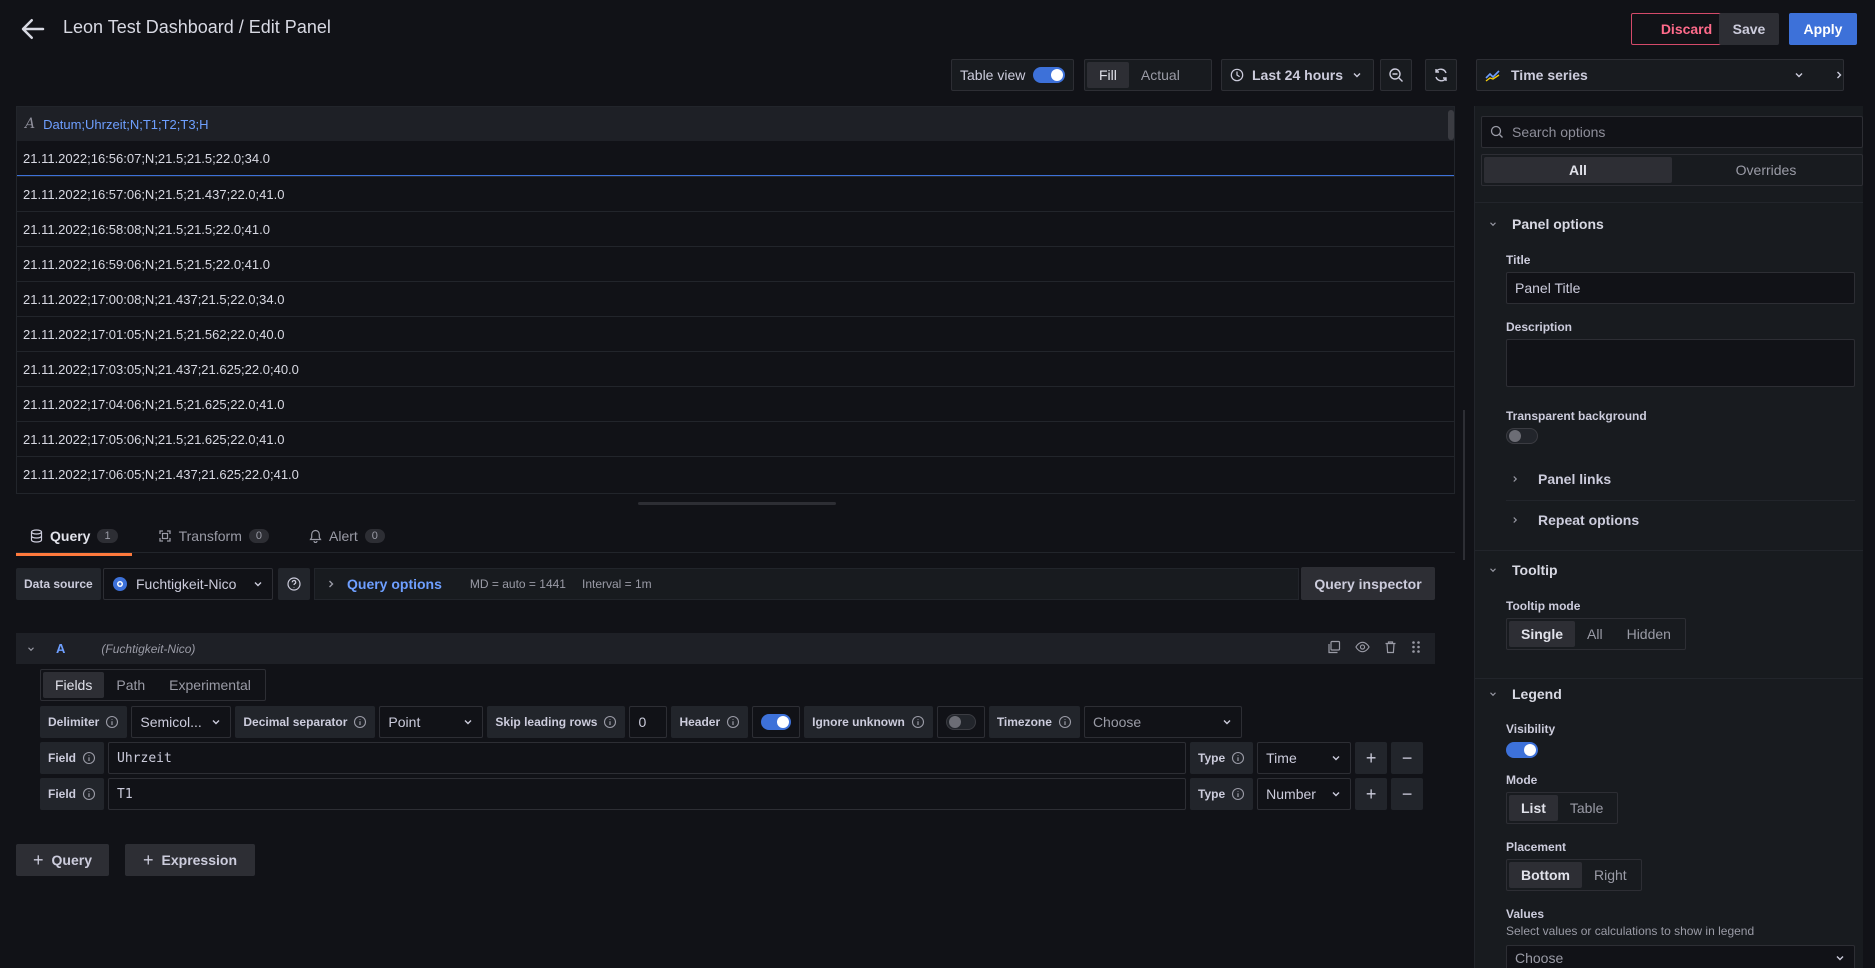 This screenshot has width=1875, height=968. I want to click on description-textarea, so click(1680, 363).